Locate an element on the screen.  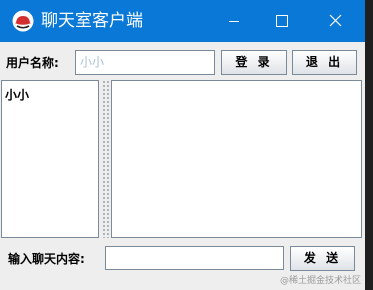
message-label: 输入聊天内容: is located at coordinates (46, 259).